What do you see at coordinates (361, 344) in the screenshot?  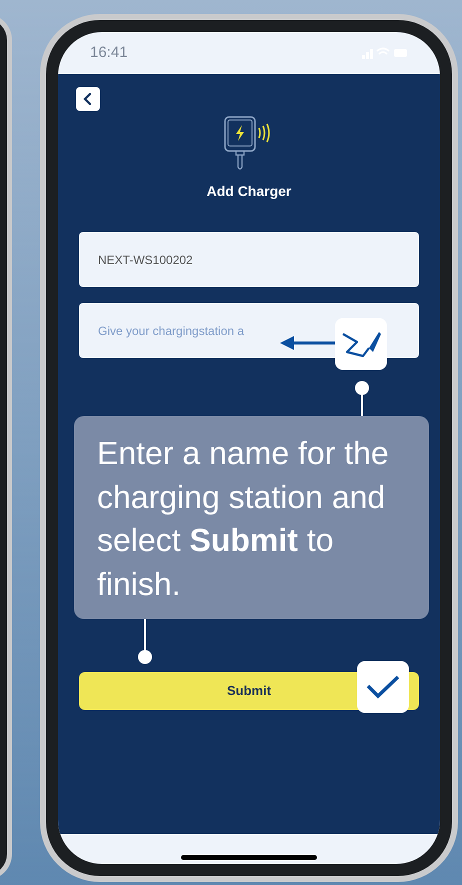 I see `pen-icon` at bounding box center [361, 344].